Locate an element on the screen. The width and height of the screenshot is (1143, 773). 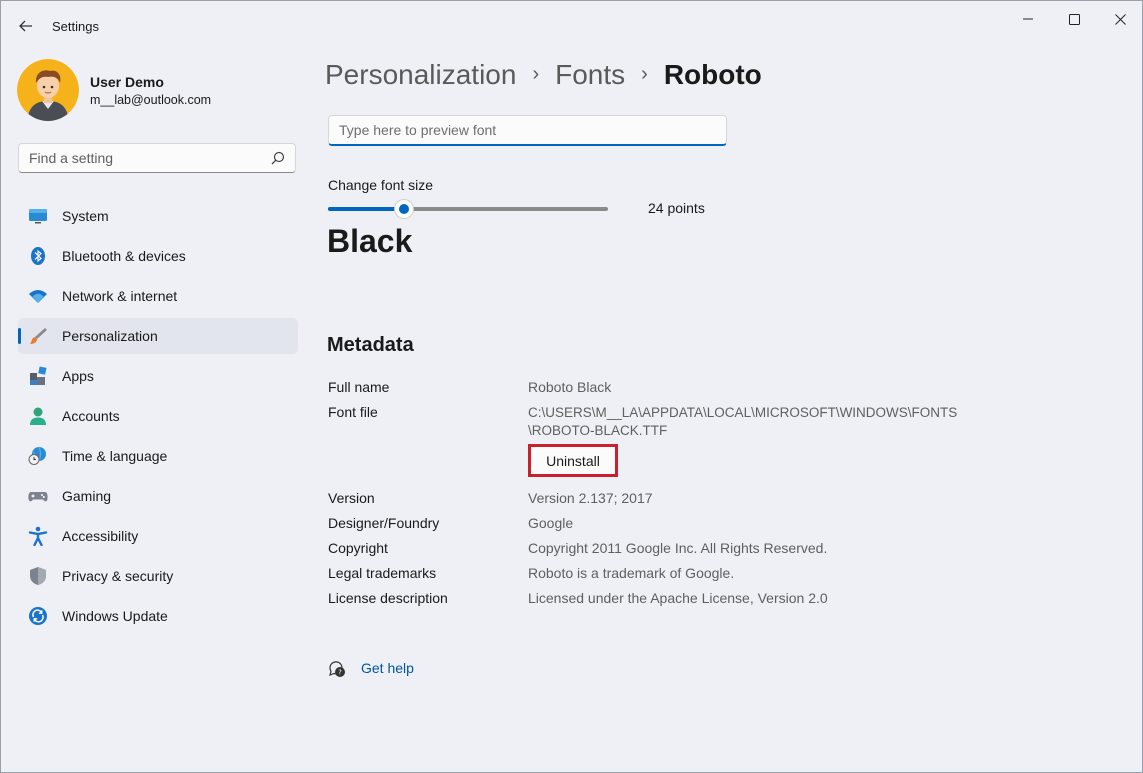
license-label: License description is located at coordinates (388, 598).